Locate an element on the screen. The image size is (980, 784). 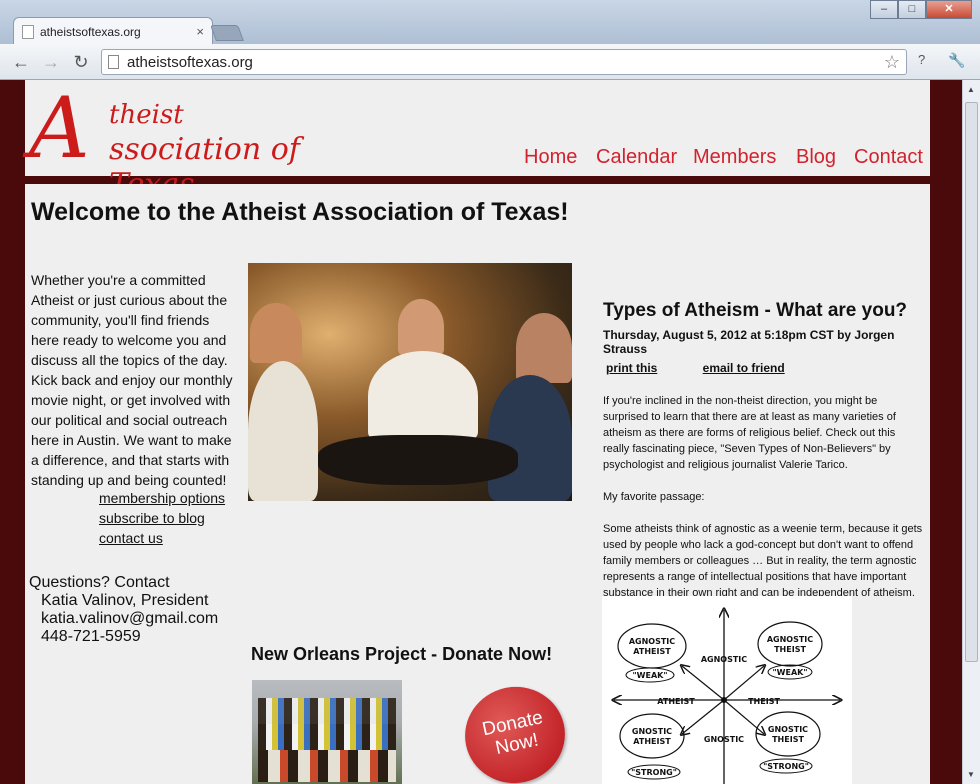
address-bar: atheistsoftexas.org ☆ is located at coordinates (504, 62).